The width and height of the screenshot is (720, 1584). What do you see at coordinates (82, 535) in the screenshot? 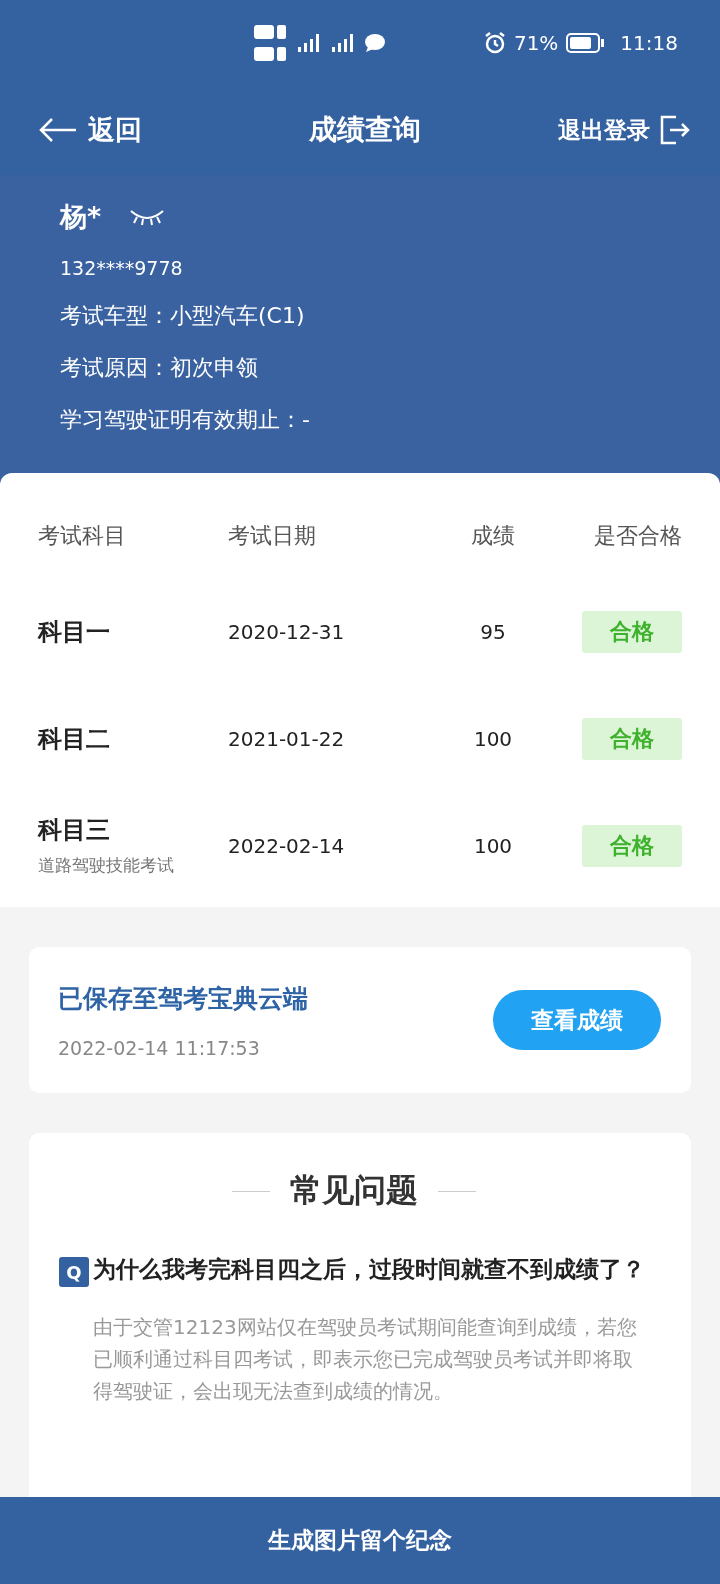
I see `column-header: 考试科目` at bounding box center [82, 535].